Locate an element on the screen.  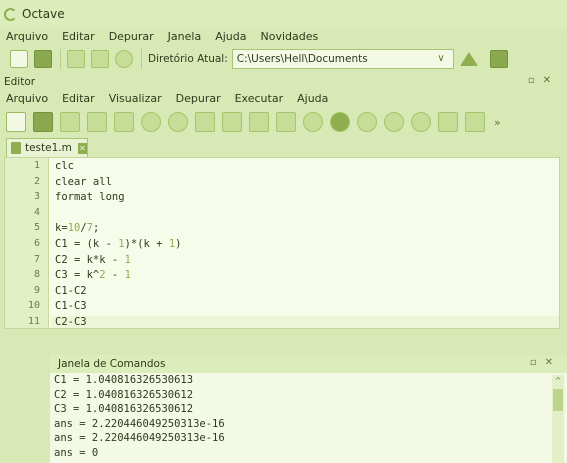
new-script-icon is located at coordinates (16, 122).